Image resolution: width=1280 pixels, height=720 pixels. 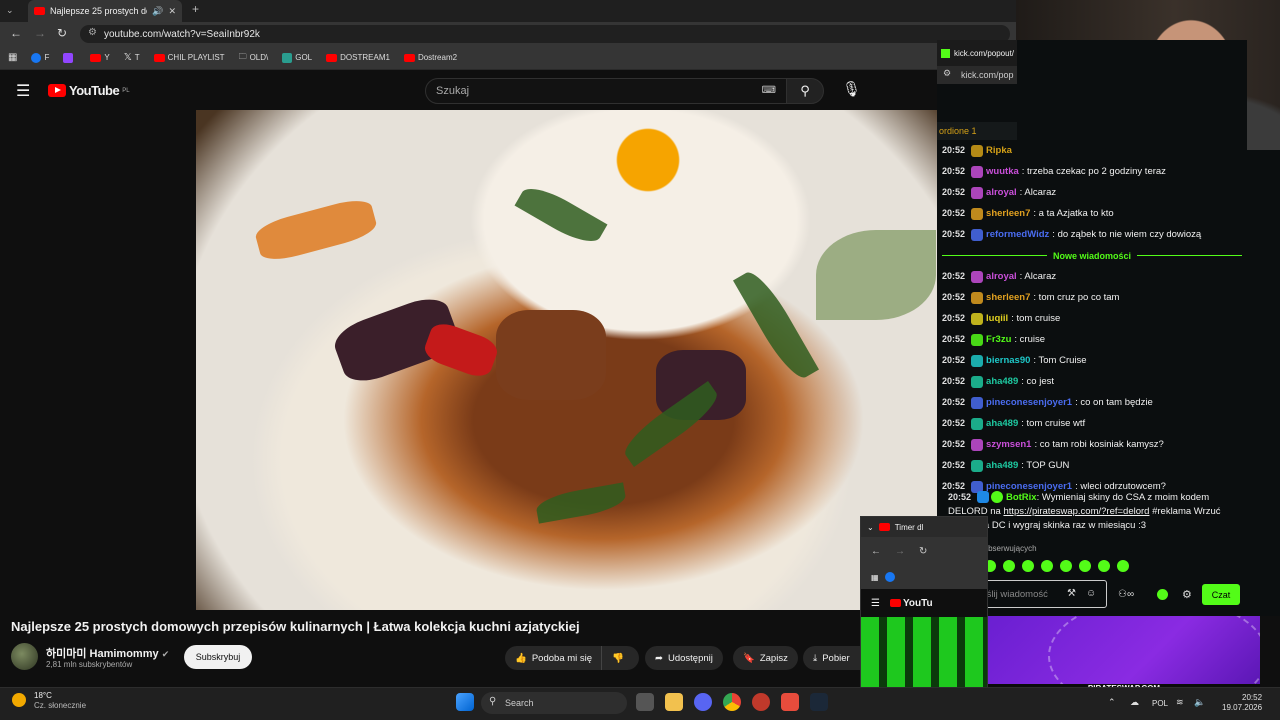 I want to click on chrome-icon, so click(x=732, y=702).